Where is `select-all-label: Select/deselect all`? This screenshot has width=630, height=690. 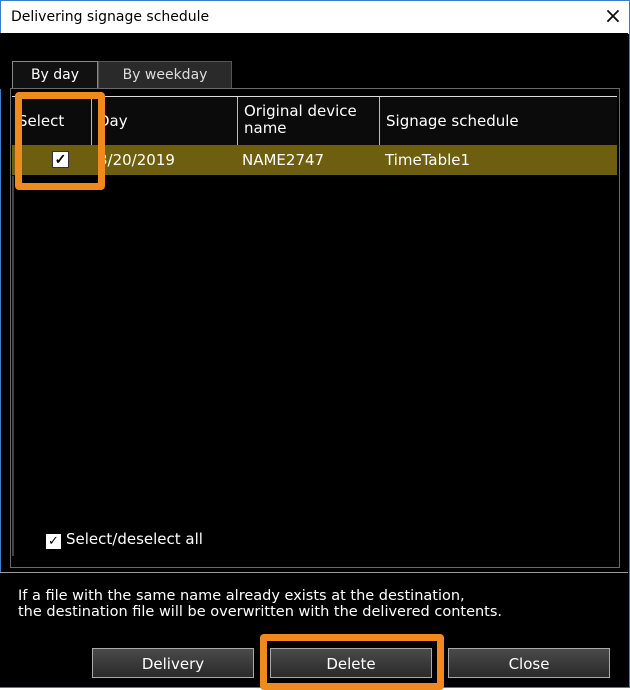 select-all-label: Select/deselect all is located at coordinates (134, 539).